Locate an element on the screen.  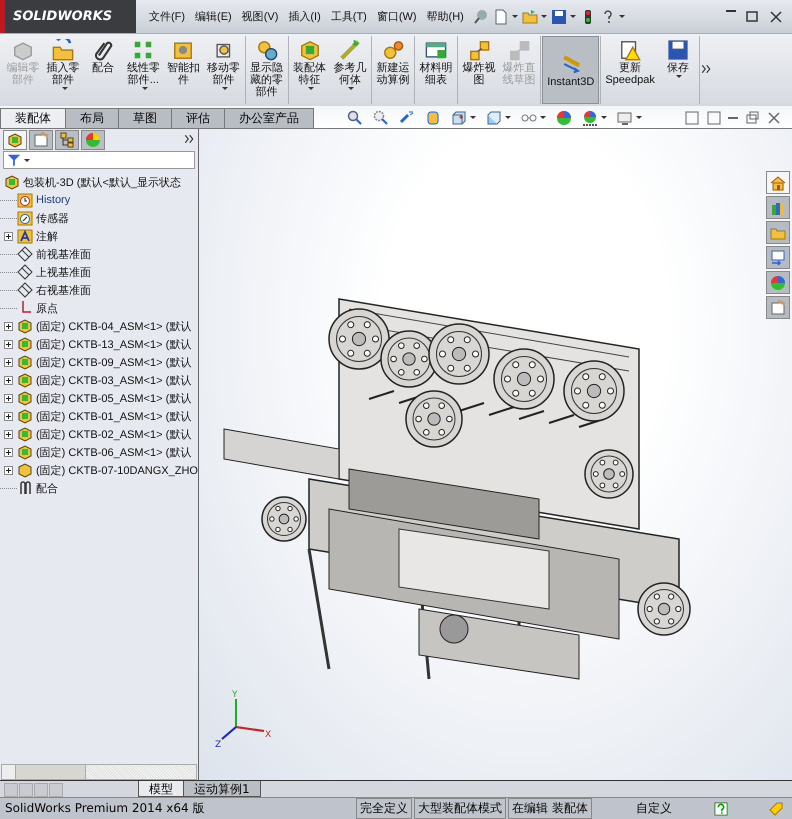
pattern-icon is located at coordinates (143, 50).